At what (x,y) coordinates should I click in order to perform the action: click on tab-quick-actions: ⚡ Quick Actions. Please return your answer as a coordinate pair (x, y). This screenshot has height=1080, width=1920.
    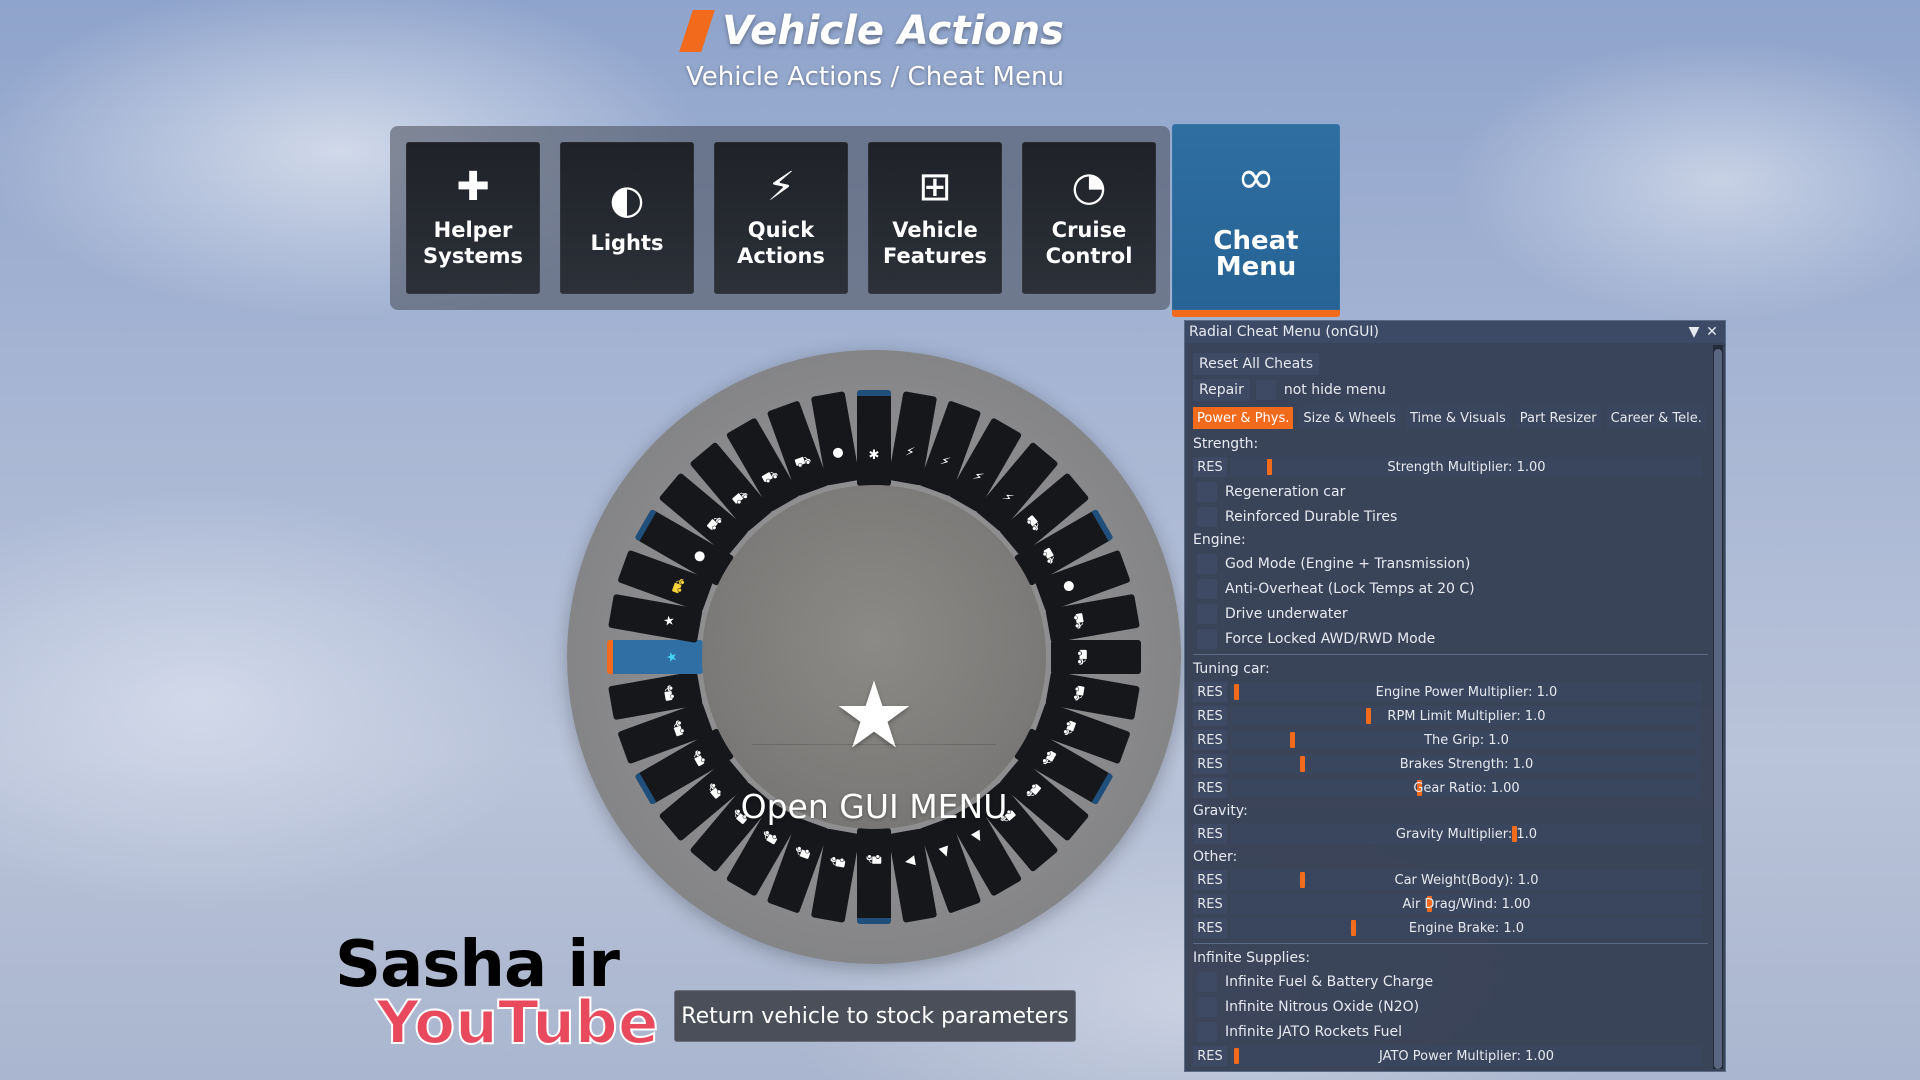
    Looking at the image, I should click on (781, 218).